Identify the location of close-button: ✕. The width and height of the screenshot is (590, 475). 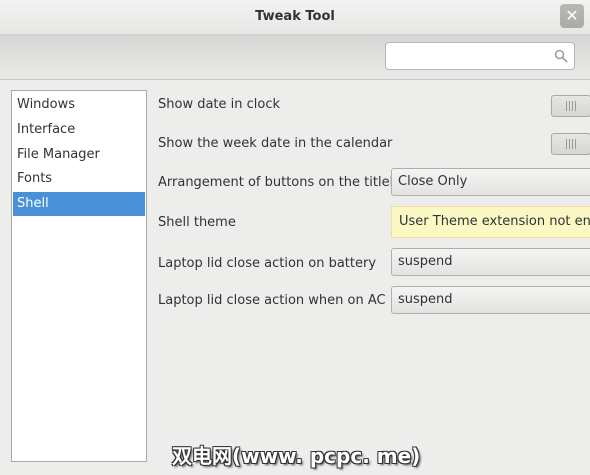
(572, 16).